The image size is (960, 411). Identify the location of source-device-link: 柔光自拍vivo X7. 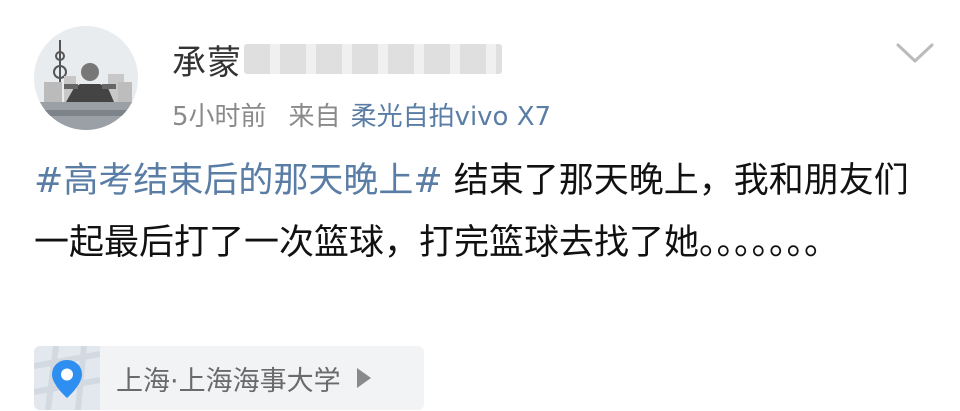
(451, 114).